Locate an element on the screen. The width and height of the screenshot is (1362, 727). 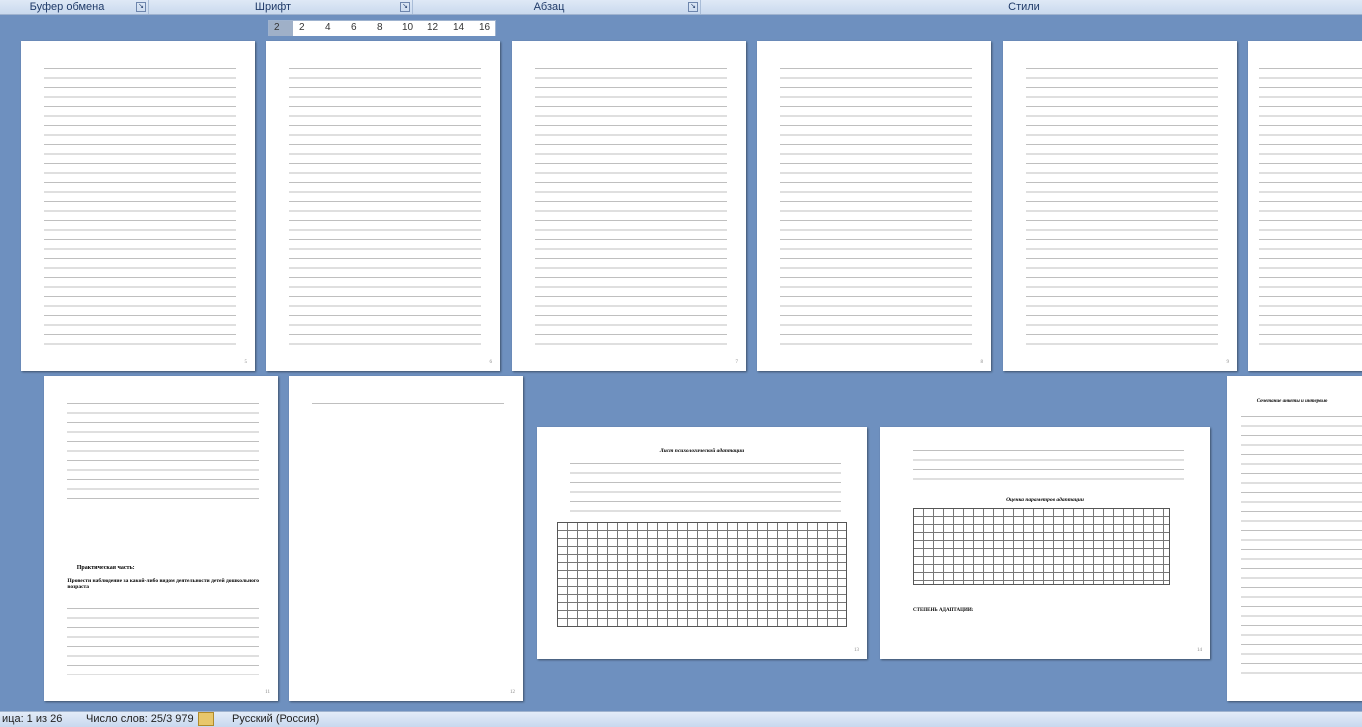
clipboard-dialog-launcher-icon: ↘ is located at coordinates (141, 7).